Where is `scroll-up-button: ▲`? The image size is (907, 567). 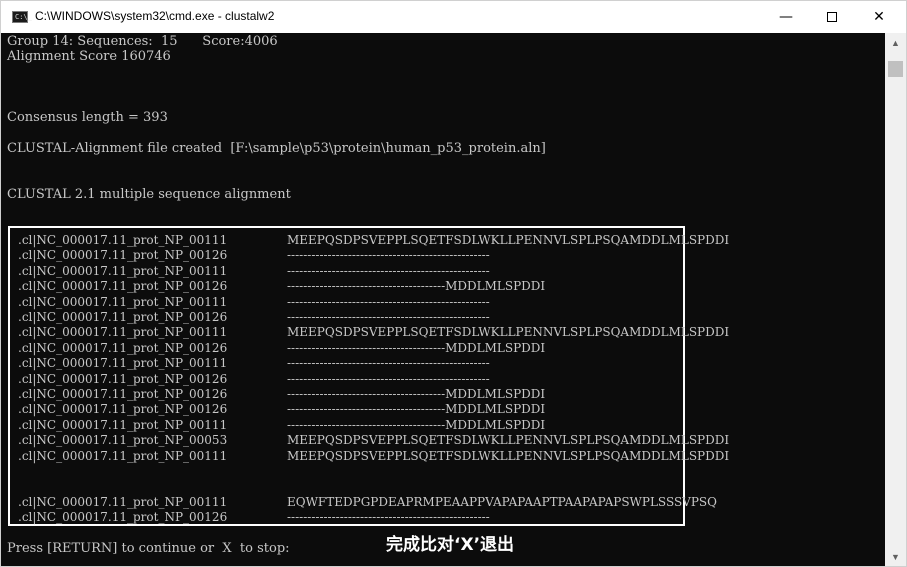 scroll-up-button: ▲ is located at coordinates (895, 42).